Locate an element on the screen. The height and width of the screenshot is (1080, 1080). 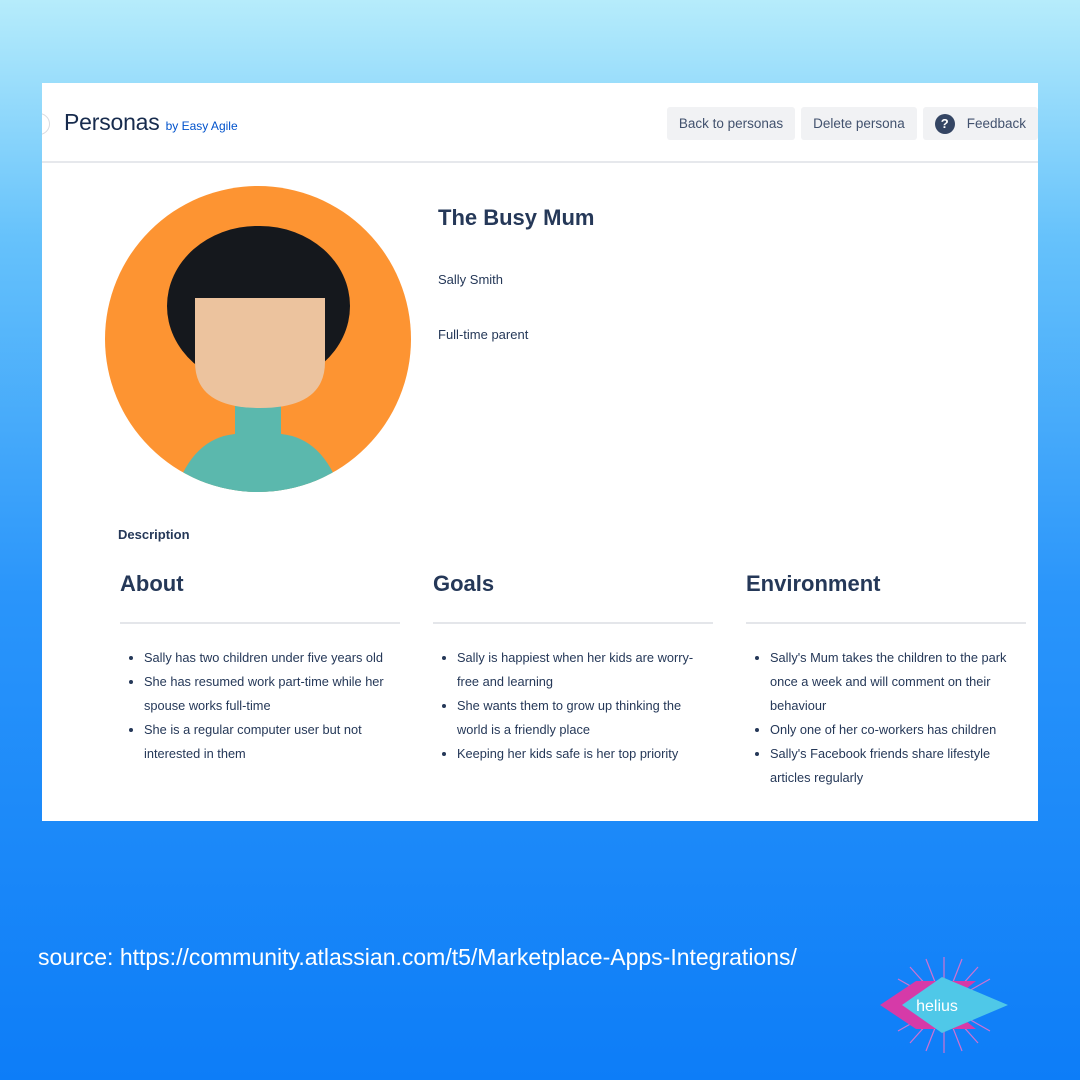
delete-persona-button: Delete persona is located at coordinates (859, 123).